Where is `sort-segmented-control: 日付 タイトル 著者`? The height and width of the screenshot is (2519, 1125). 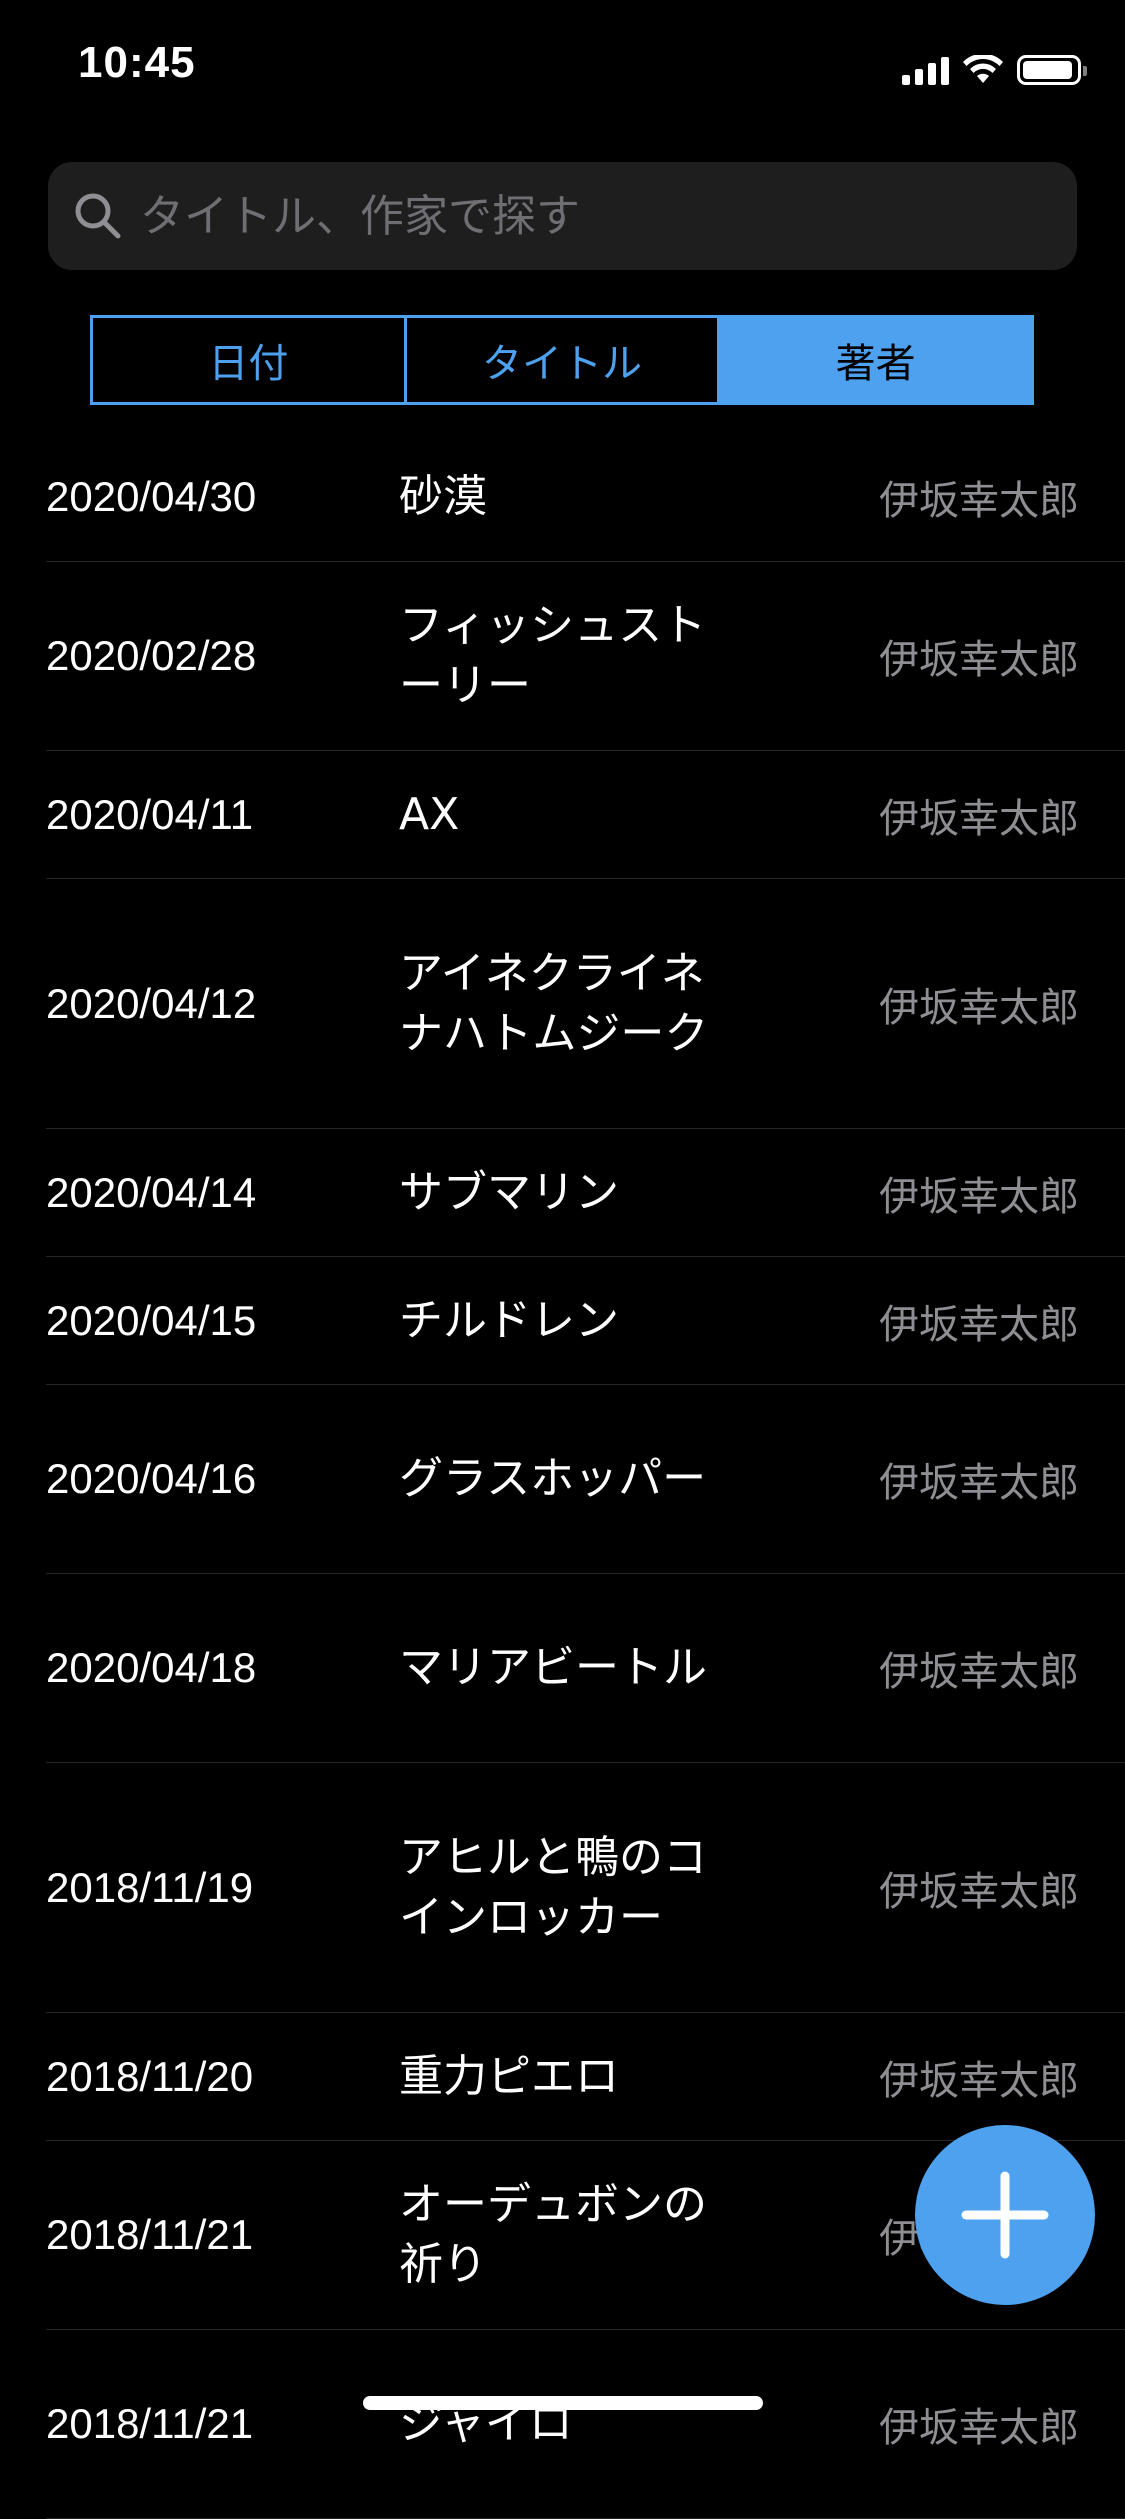 sort-segmented-control: 日付 タイトル 著者 is located at coordinates (562, 360).